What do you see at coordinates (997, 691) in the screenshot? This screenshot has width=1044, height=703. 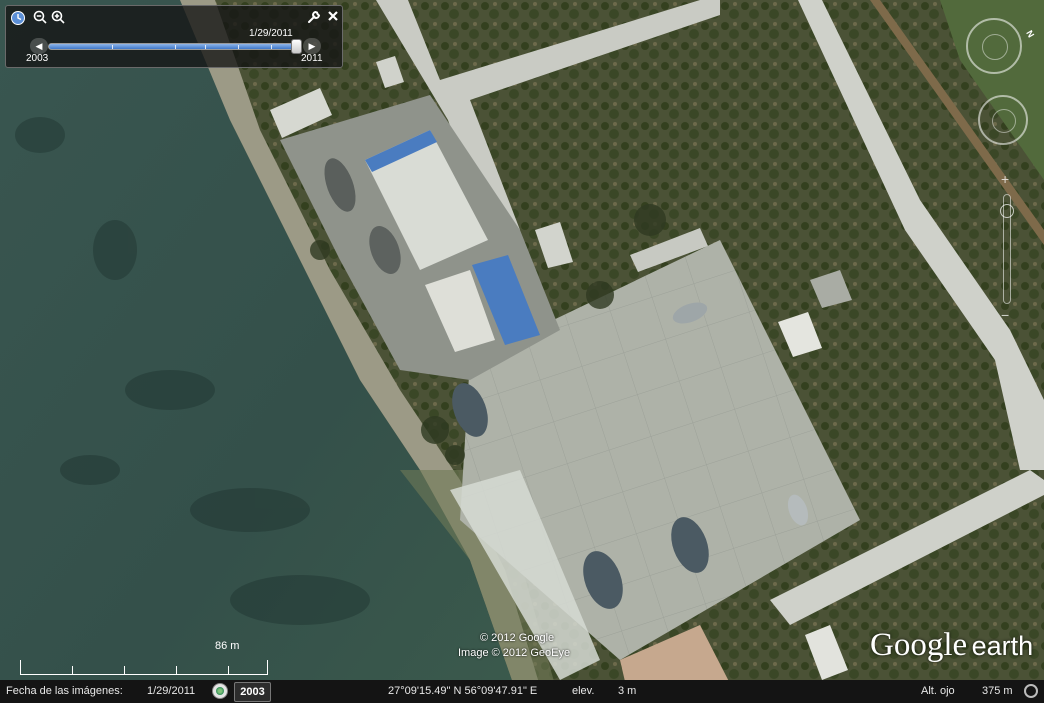 I see `eye-altitude-value: 375 m` at bounding box center [997, 691].